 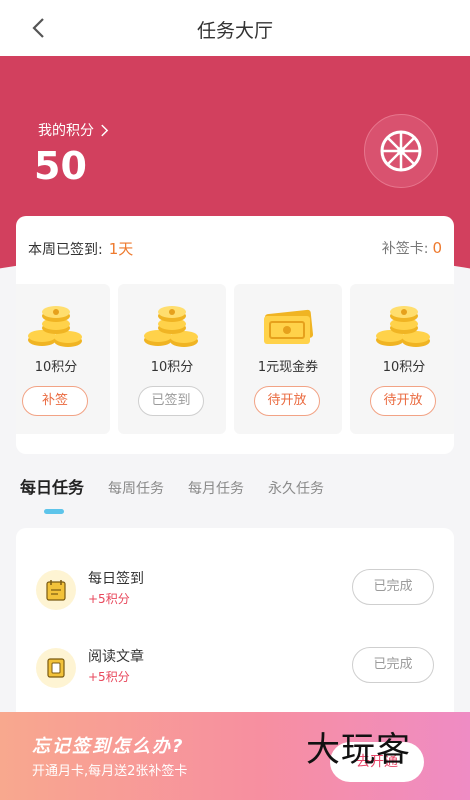 What do you see at coordinates (105, 130) in the screenshot?
I see `chevron-right-icon` at bounding box center [105, 130].